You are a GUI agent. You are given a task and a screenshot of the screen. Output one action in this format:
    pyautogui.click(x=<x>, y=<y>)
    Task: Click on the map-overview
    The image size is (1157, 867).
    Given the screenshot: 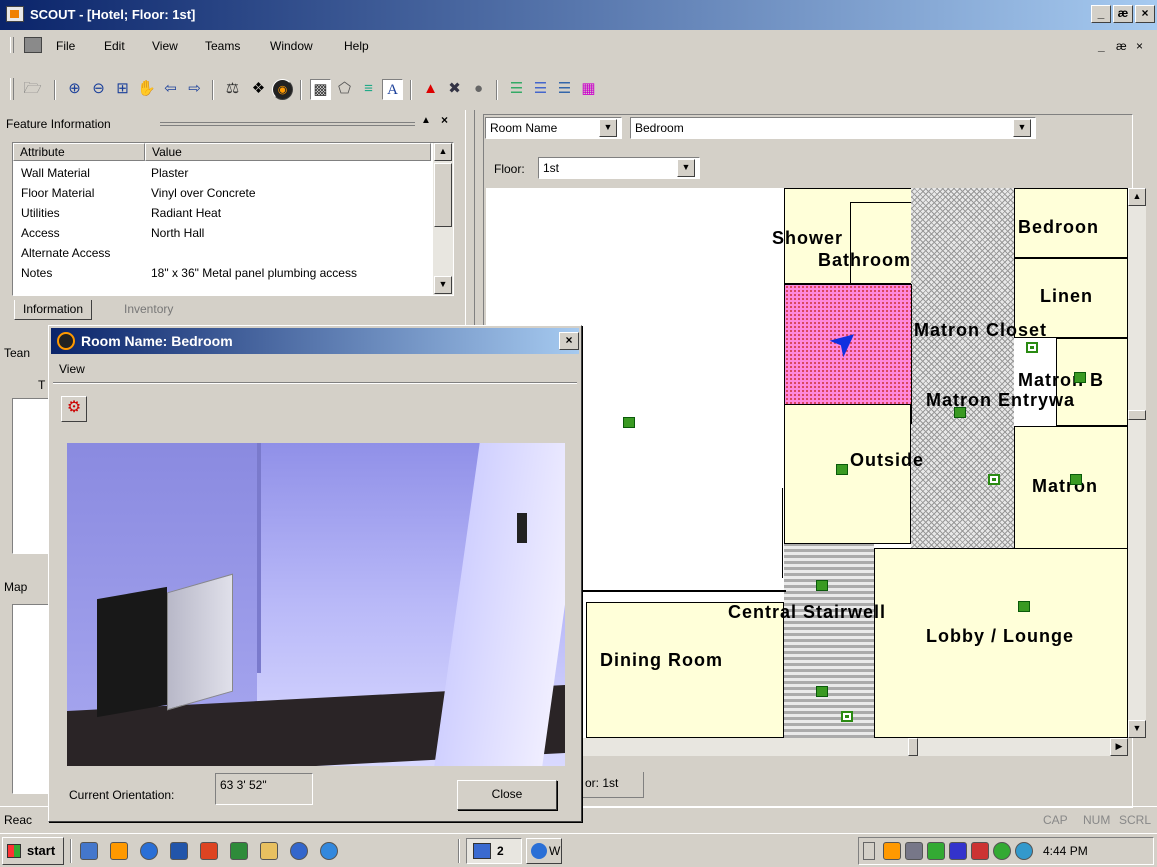 What is the action you would take?
    pyautogui.click(x=32, y=699)
    